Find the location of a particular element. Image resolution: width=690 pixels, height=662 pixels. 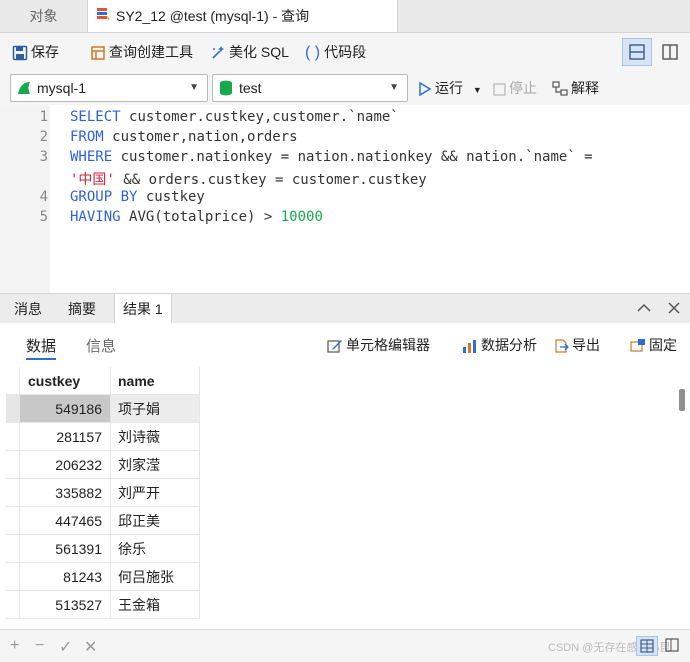

connection-value: mysql-1 is located at coordinates (62, 88).